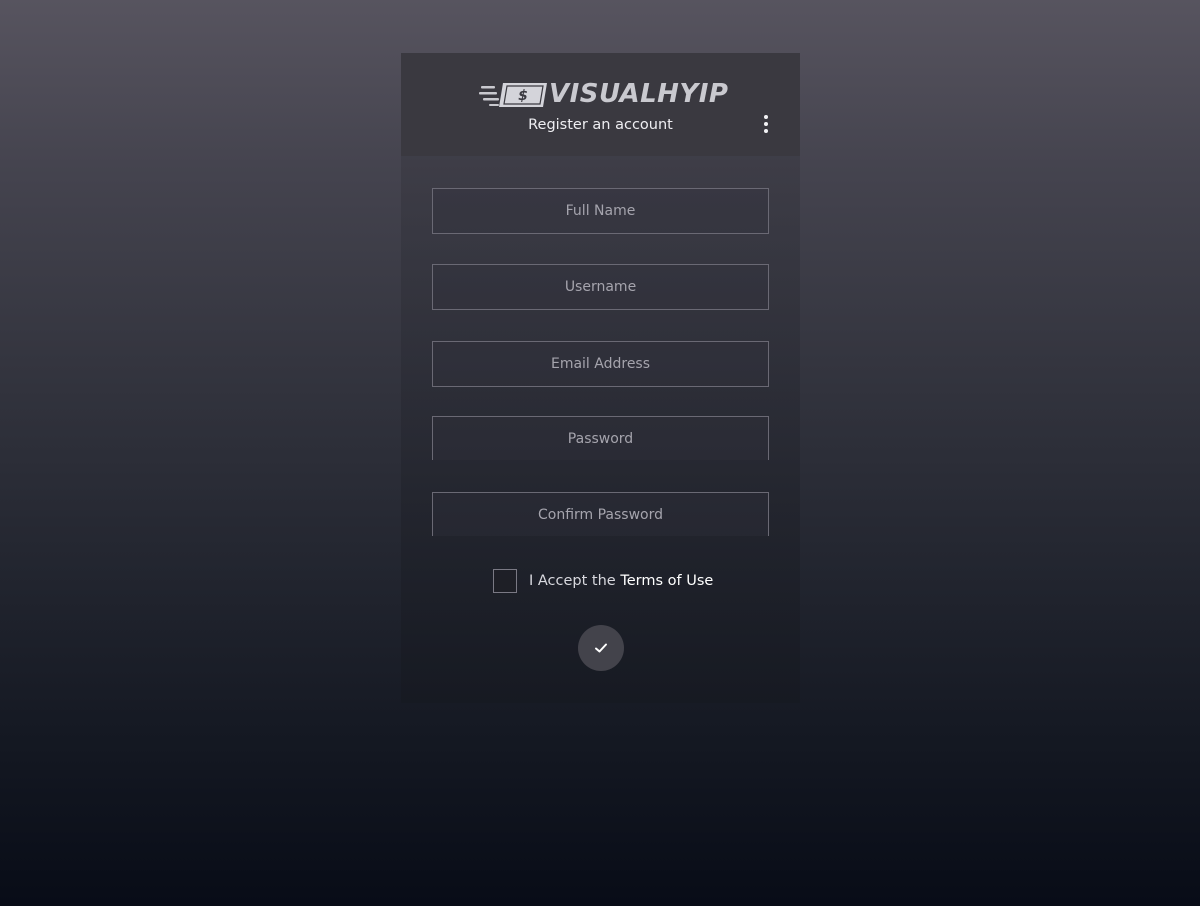 This screenshot has height=906, width=1200. What do you see at coordinates (600, 125) in the screenshot?
I see `page-subtitle: Register an account` at bounding box center [600, 125].